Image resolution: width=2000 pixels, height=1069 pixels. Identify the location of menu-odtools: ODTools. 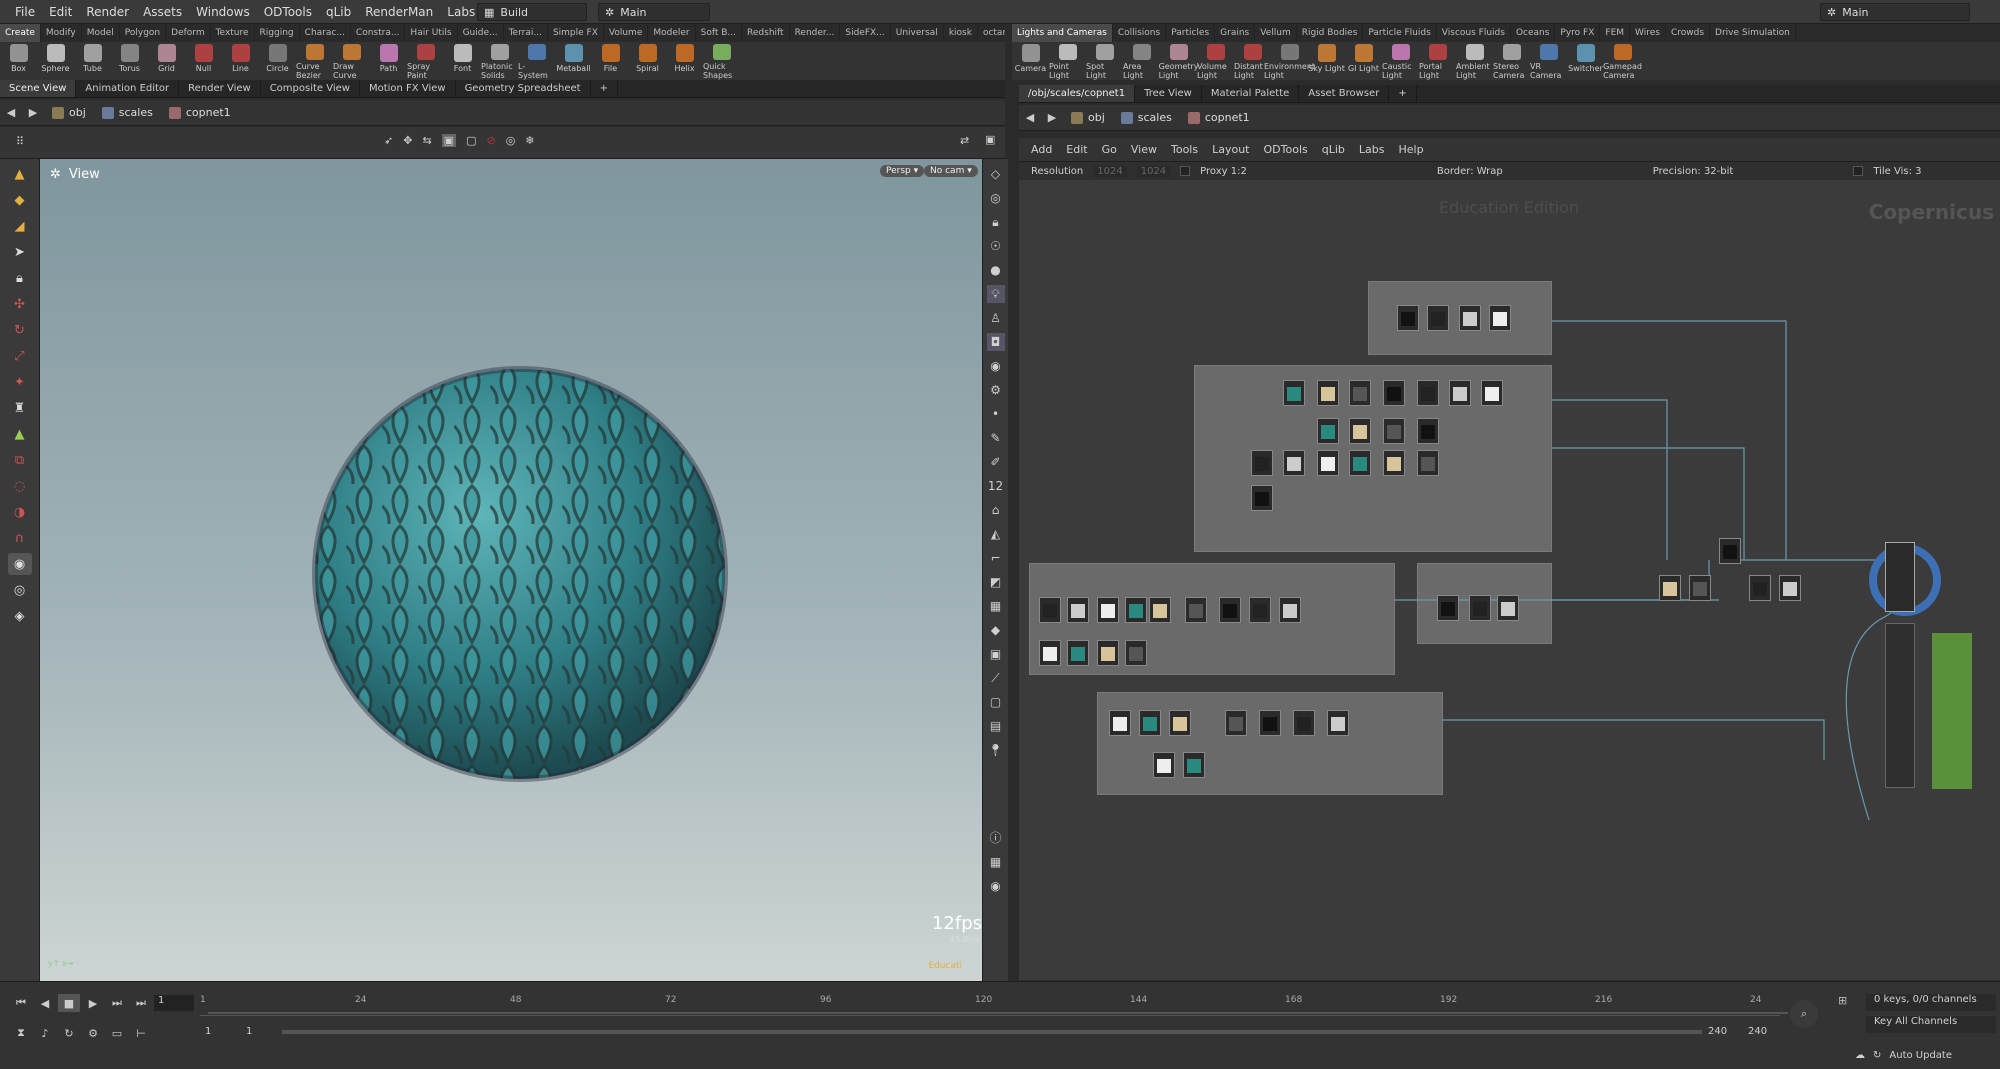
(288, 12).